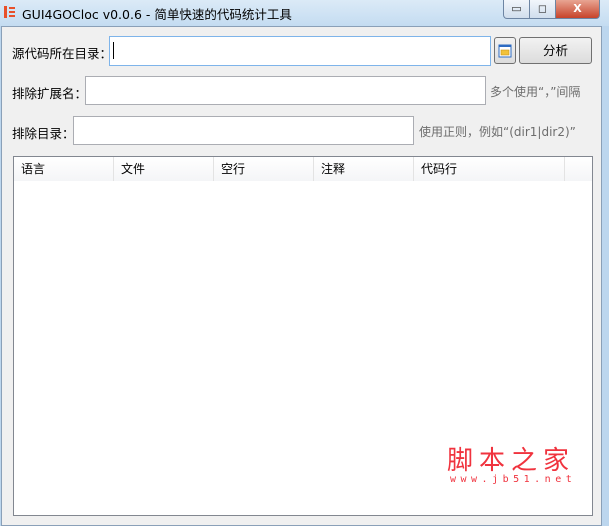 This screenshot has height=526, width=609. Describe the element at coordinates (542, 9) in the screenshot. I see `maximize-button: ◻` at that location.